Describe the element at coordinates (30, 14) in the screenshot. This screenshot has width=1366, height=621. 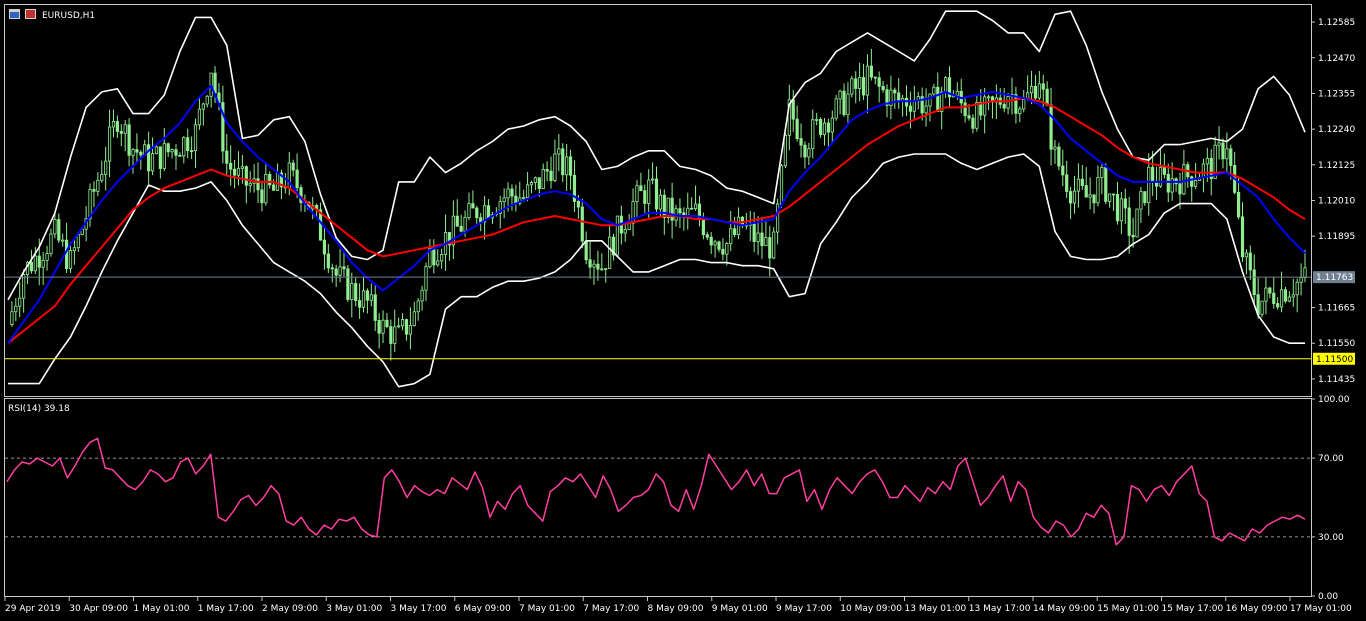
I see `flag-icon-inner` at that location.